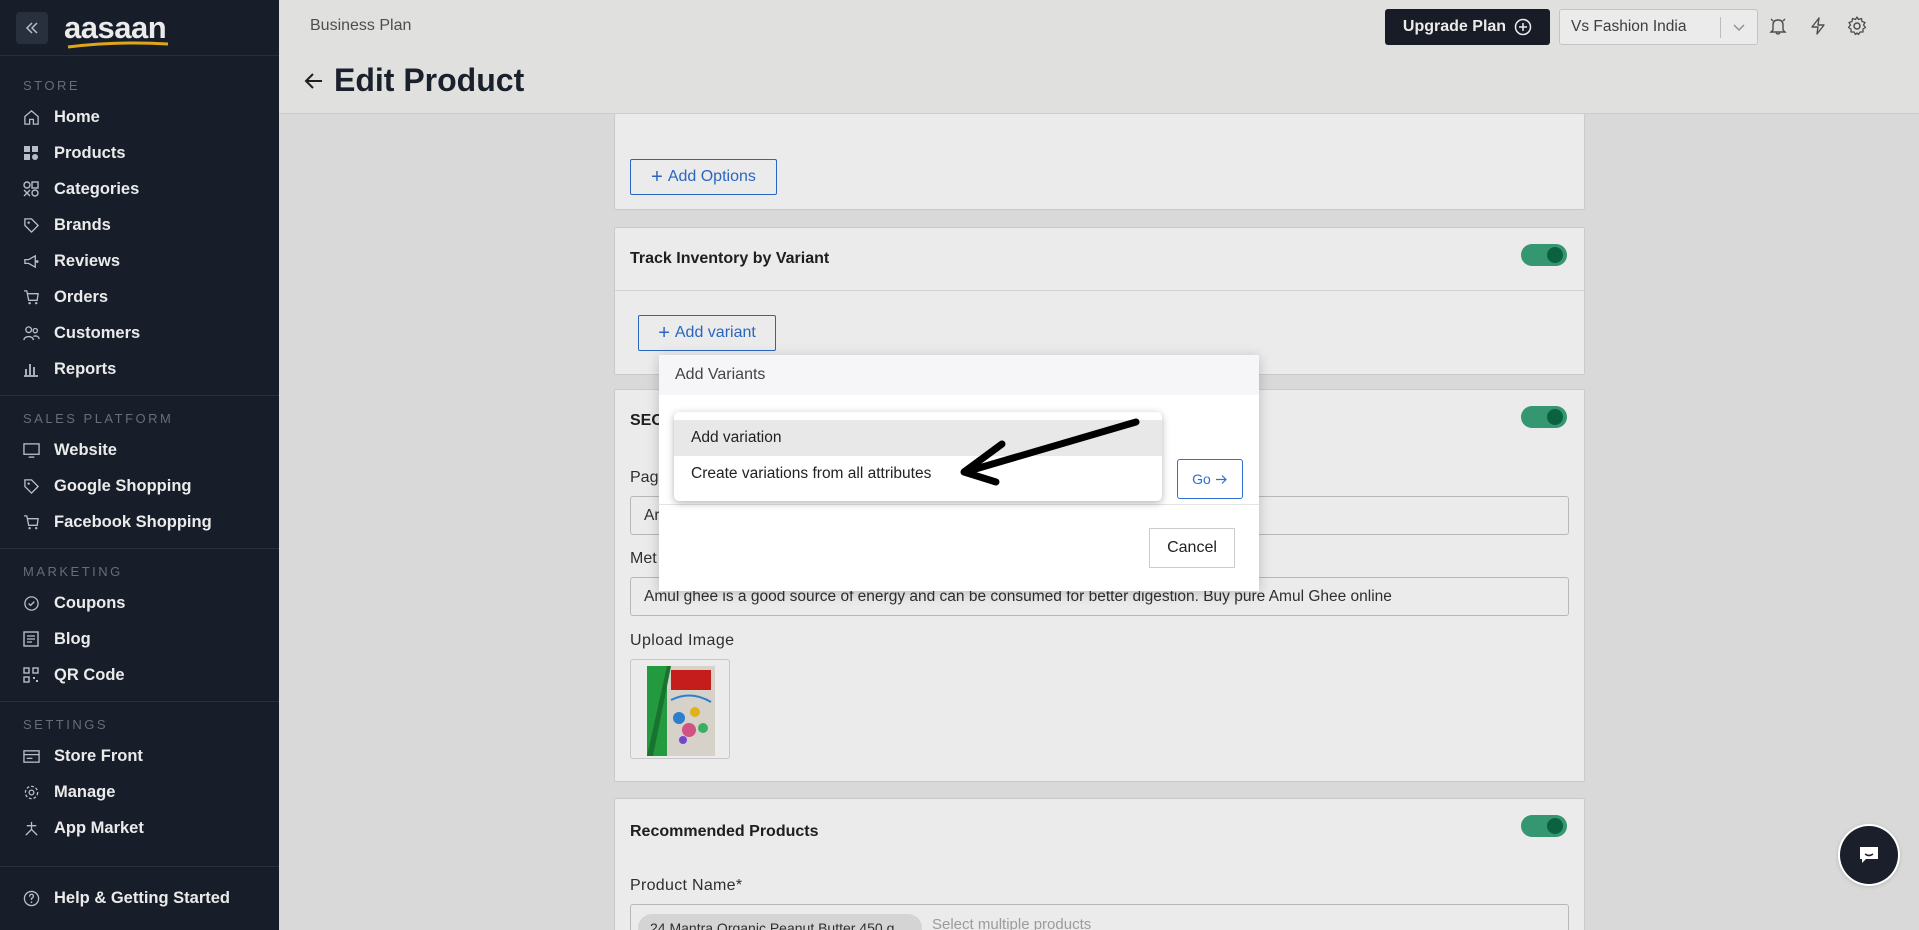 The width and height of the screenshot is (1919, 930). I want to click on arrow-right-icon, so click(1221, 479).